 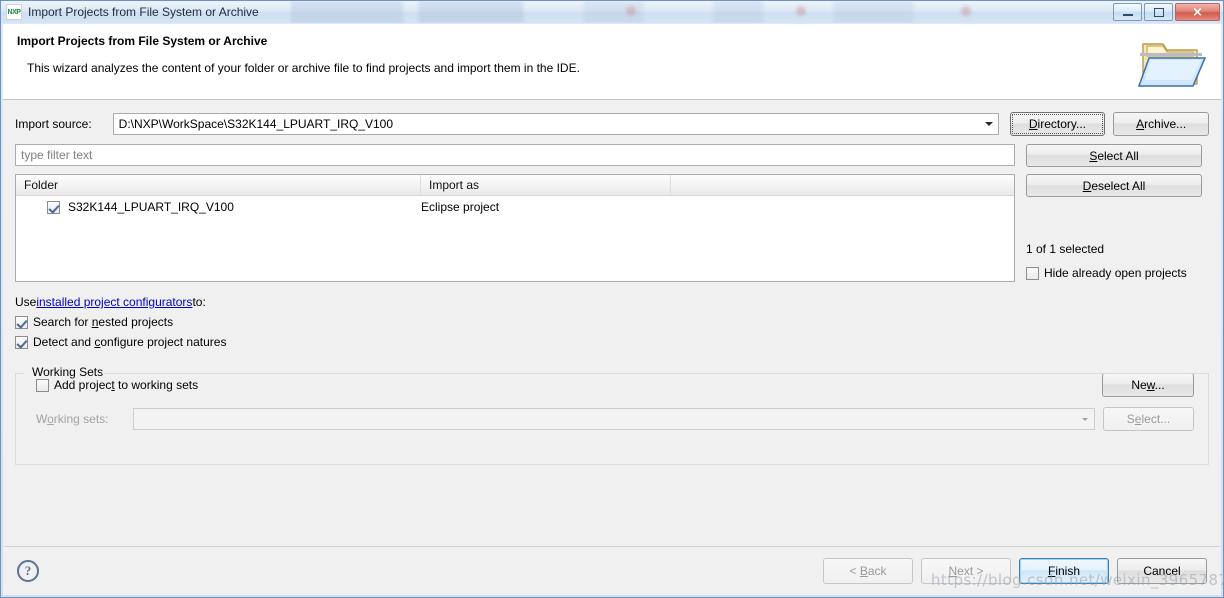 What do you see at coordinates (53, 207) in the screenshot?
I see `row-checkbox` at bounding box center [53, 207].